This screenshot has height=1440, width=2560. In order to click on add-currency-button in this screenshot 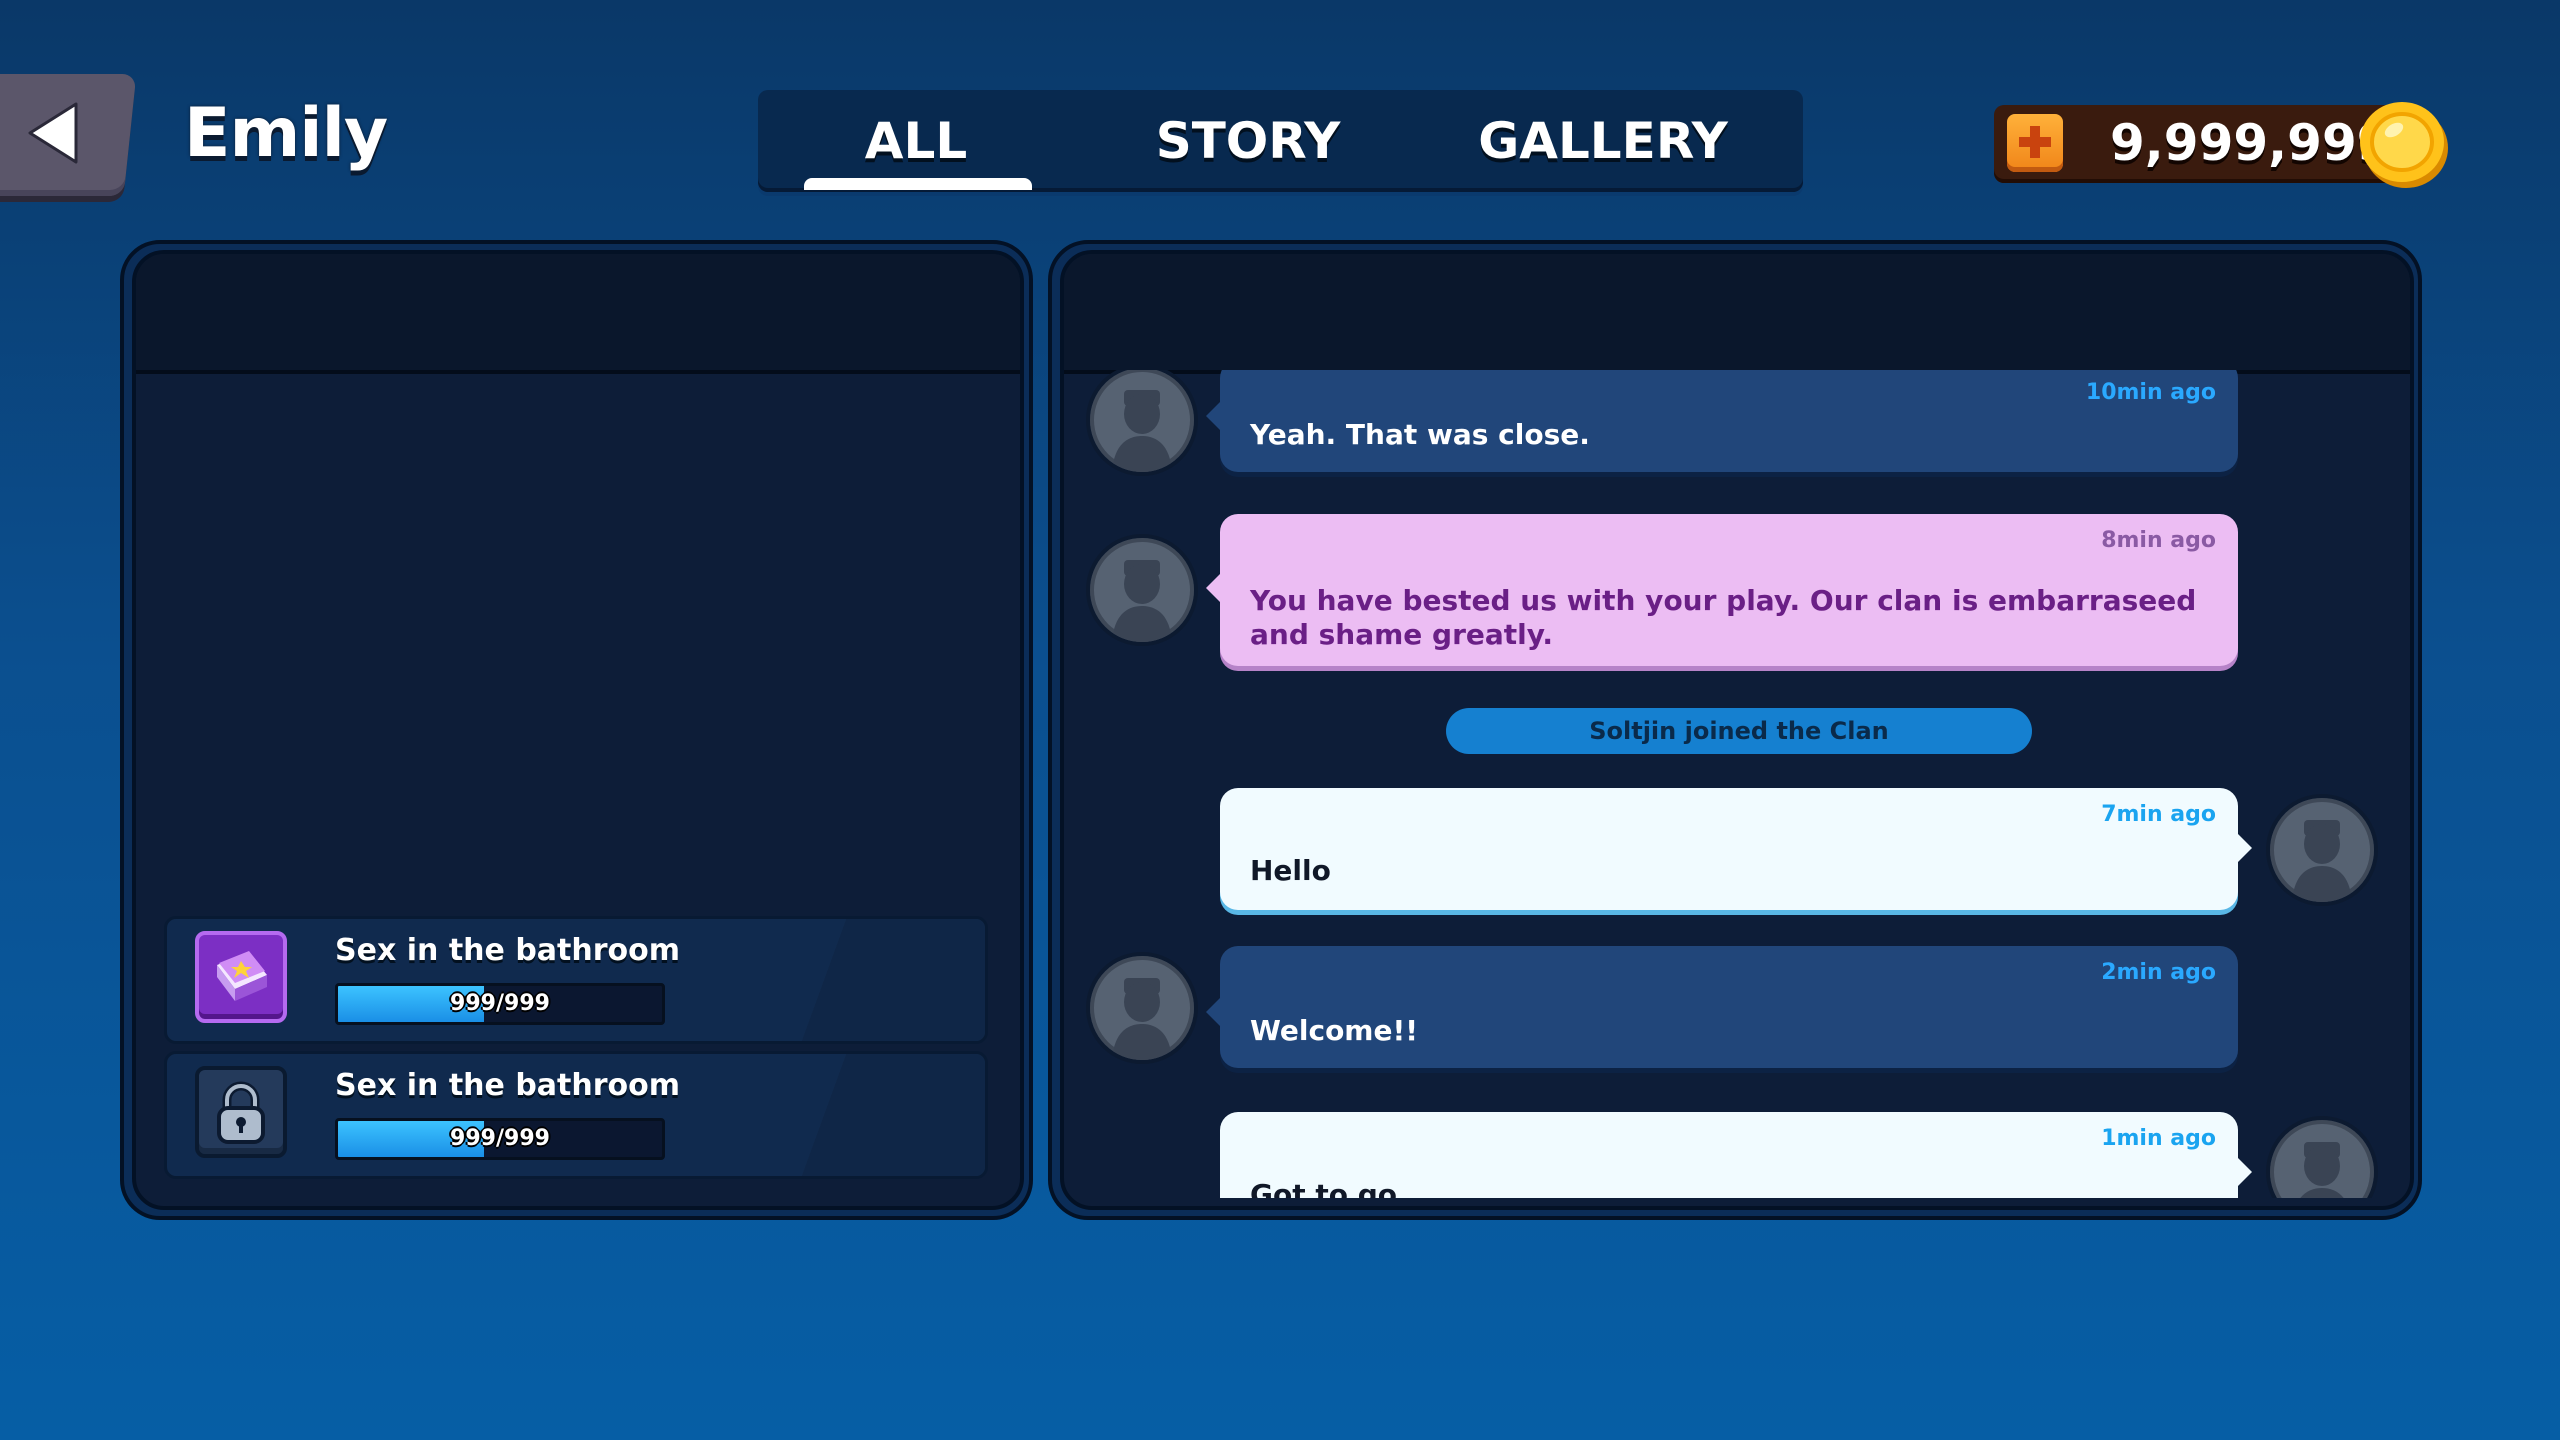, I will do `click(2035, 143)`.